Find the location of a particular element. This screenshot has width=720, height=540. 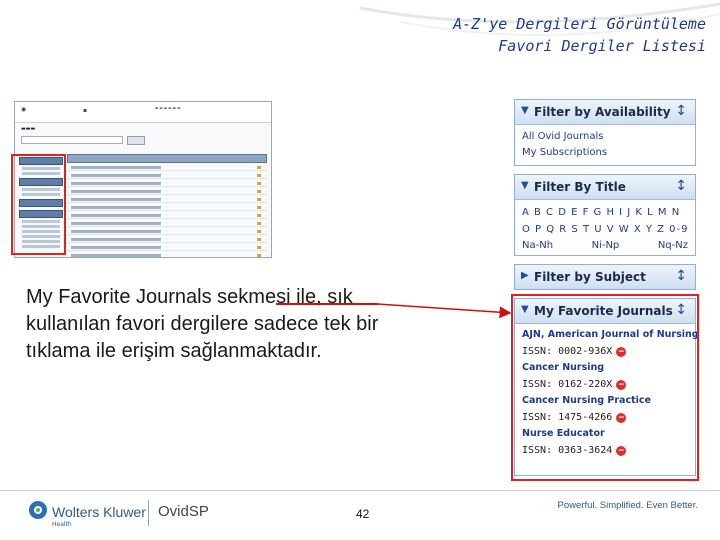

title-letters-row-1: A B C D E F G H I J K L M N is located at coordinates (605, 212).